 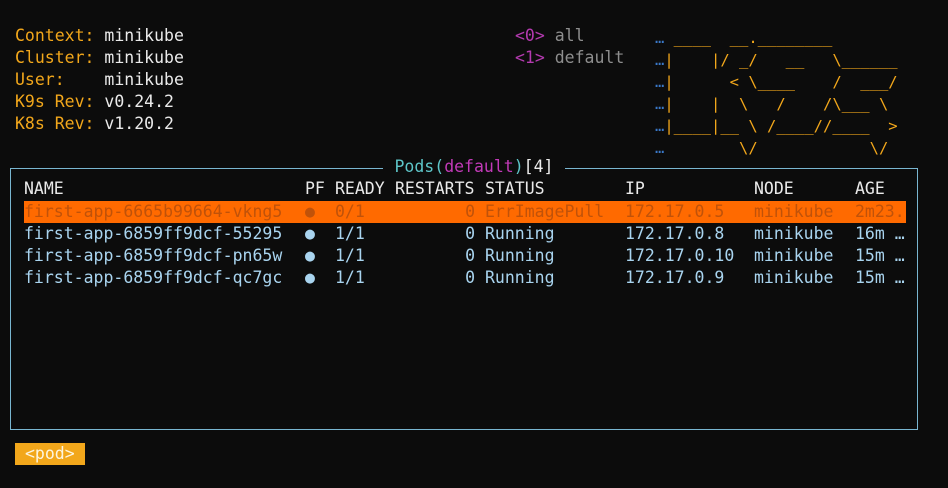 I want to click on column-header-age: AGE, so click(x=880, y=189).